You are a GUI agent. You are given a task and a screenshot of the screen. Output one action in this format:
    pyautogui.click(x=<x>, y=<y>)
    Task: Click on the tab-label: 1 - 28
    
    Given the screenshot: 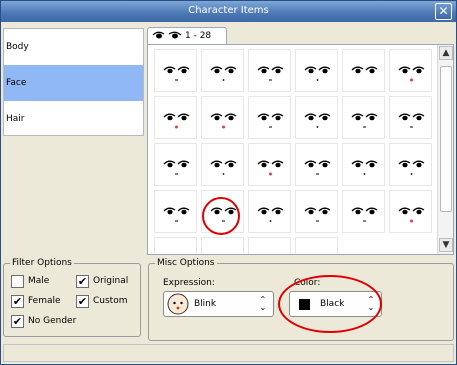 What is the action you would take?
    pyautogui.click(x=198, y=36)
    